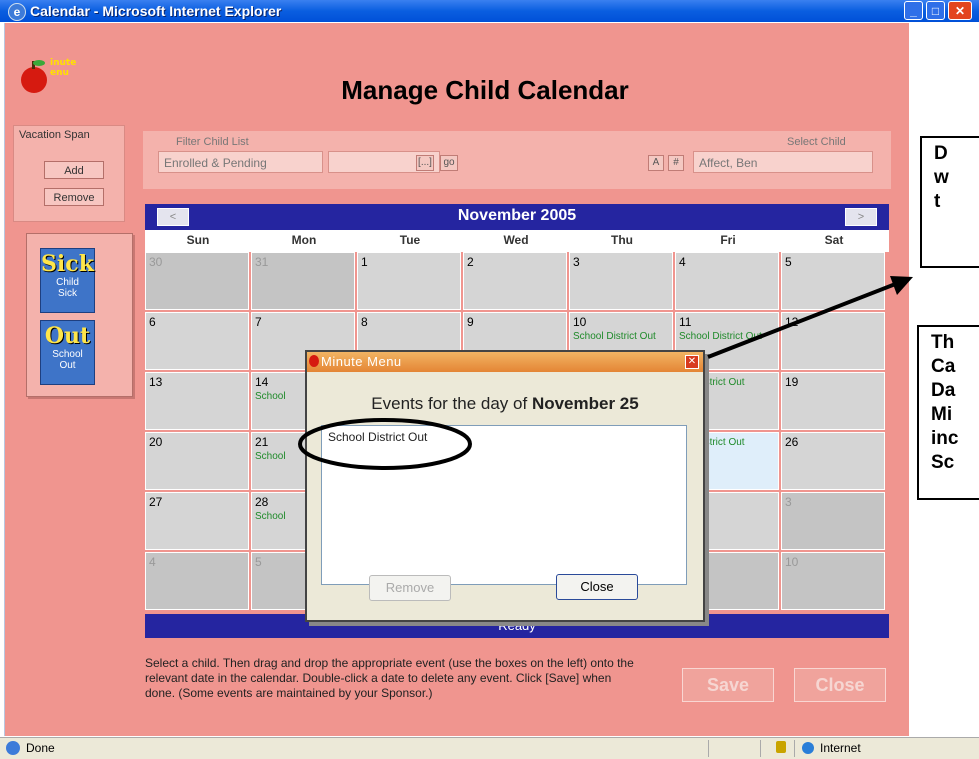 Image resolution: width=979 pixels, height=759 pixels. Describe the element at coordinates (803, 320) in the screenshot. I see `callout-arrow-line` at that location.